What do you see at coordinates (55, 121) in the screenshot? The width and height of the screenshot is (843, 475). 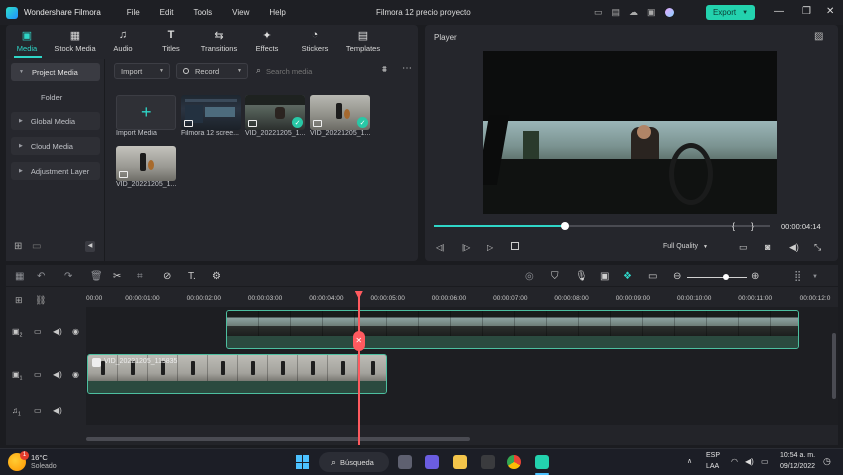 I see `sidebar-item-global-media: ▶ Global Media` at bounding box center [55, 121].